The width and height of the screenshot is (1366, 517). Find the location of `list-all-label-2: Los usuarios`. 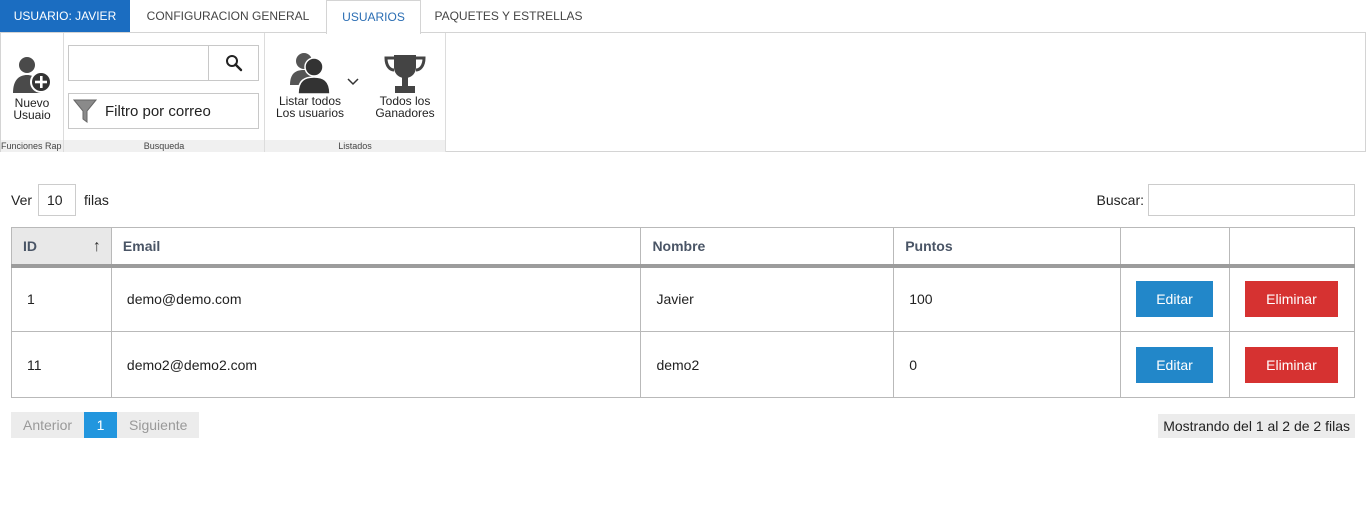

list-all-label-2: Los usuarios is located at coordinates (310, 113).